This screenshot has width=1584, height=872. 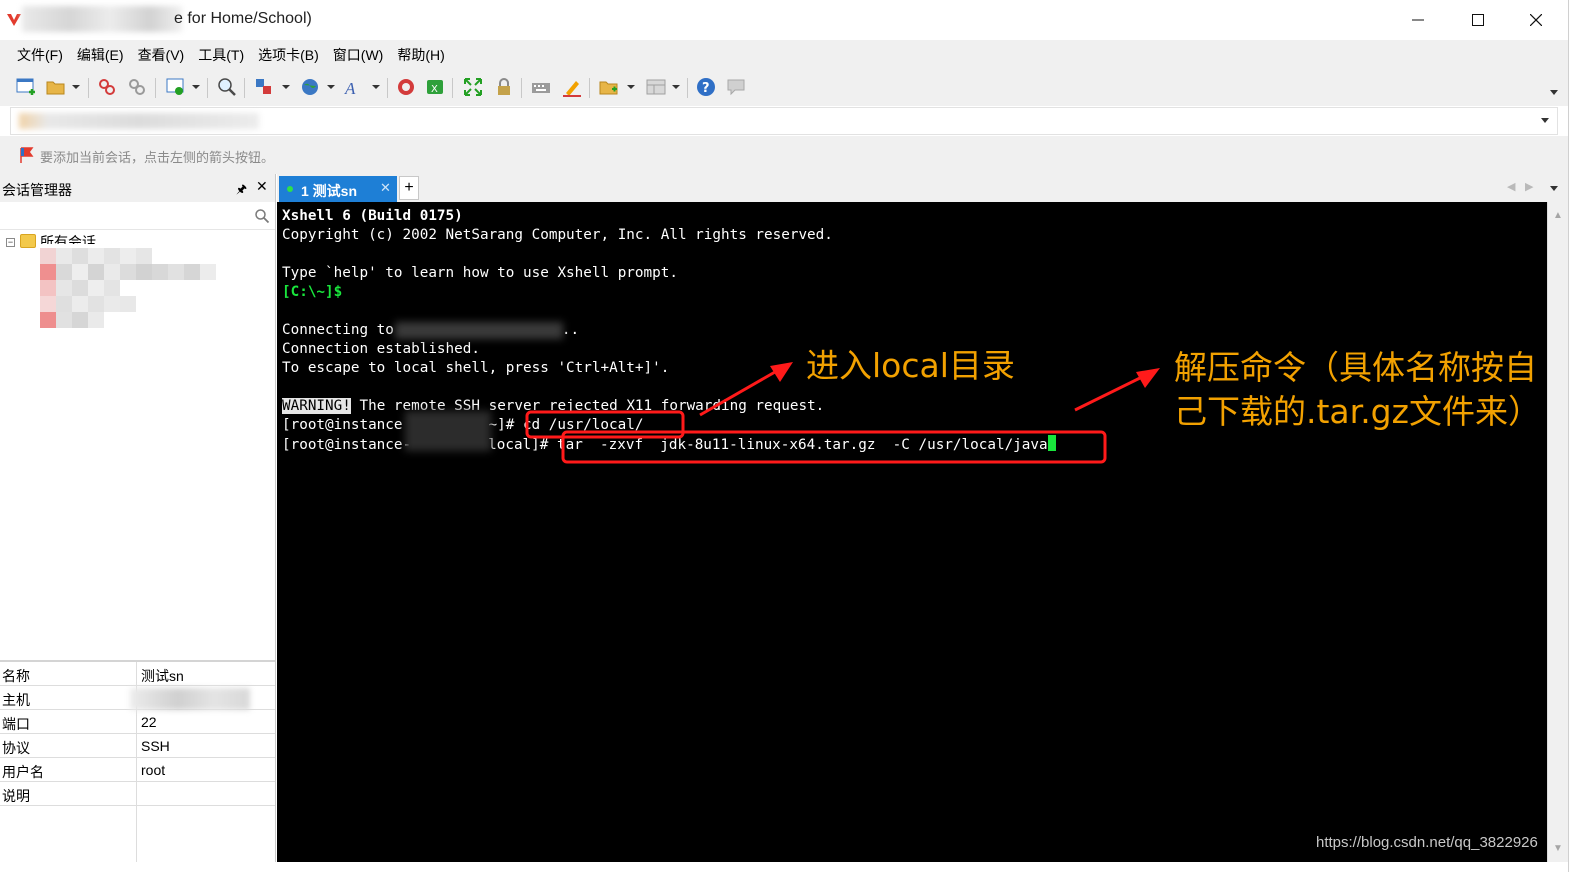 What do you see at coordinates (409, 188) in the screenshot?
I see `new-tab-button: +` at bounding box center [409, 188].